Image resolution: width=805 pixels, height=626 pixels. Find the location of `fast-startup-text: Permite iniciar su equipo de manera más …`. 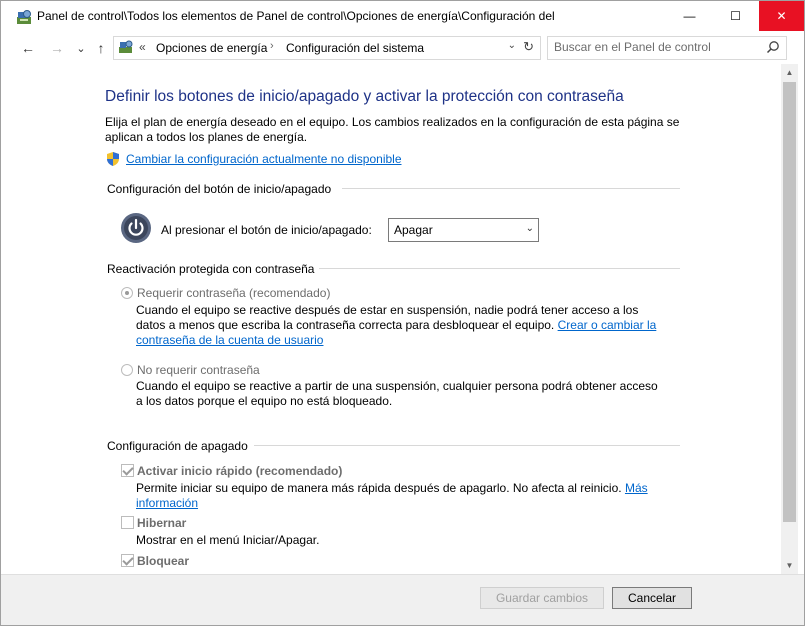

fast-startup-text: Permite iniciar su equipo de manera más … is located at coordinates (379, 488).